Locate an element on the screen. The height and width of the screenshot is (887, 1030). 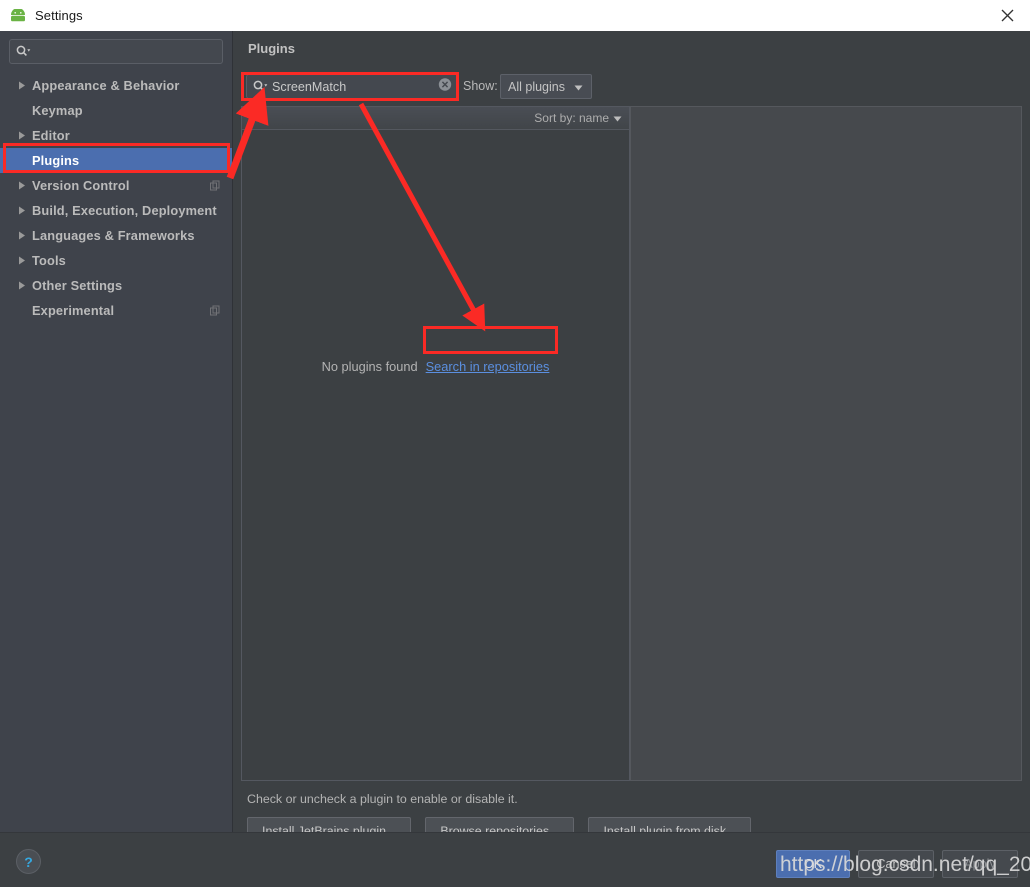
show-filter-label: Show: is located at coordinates (480, 86).